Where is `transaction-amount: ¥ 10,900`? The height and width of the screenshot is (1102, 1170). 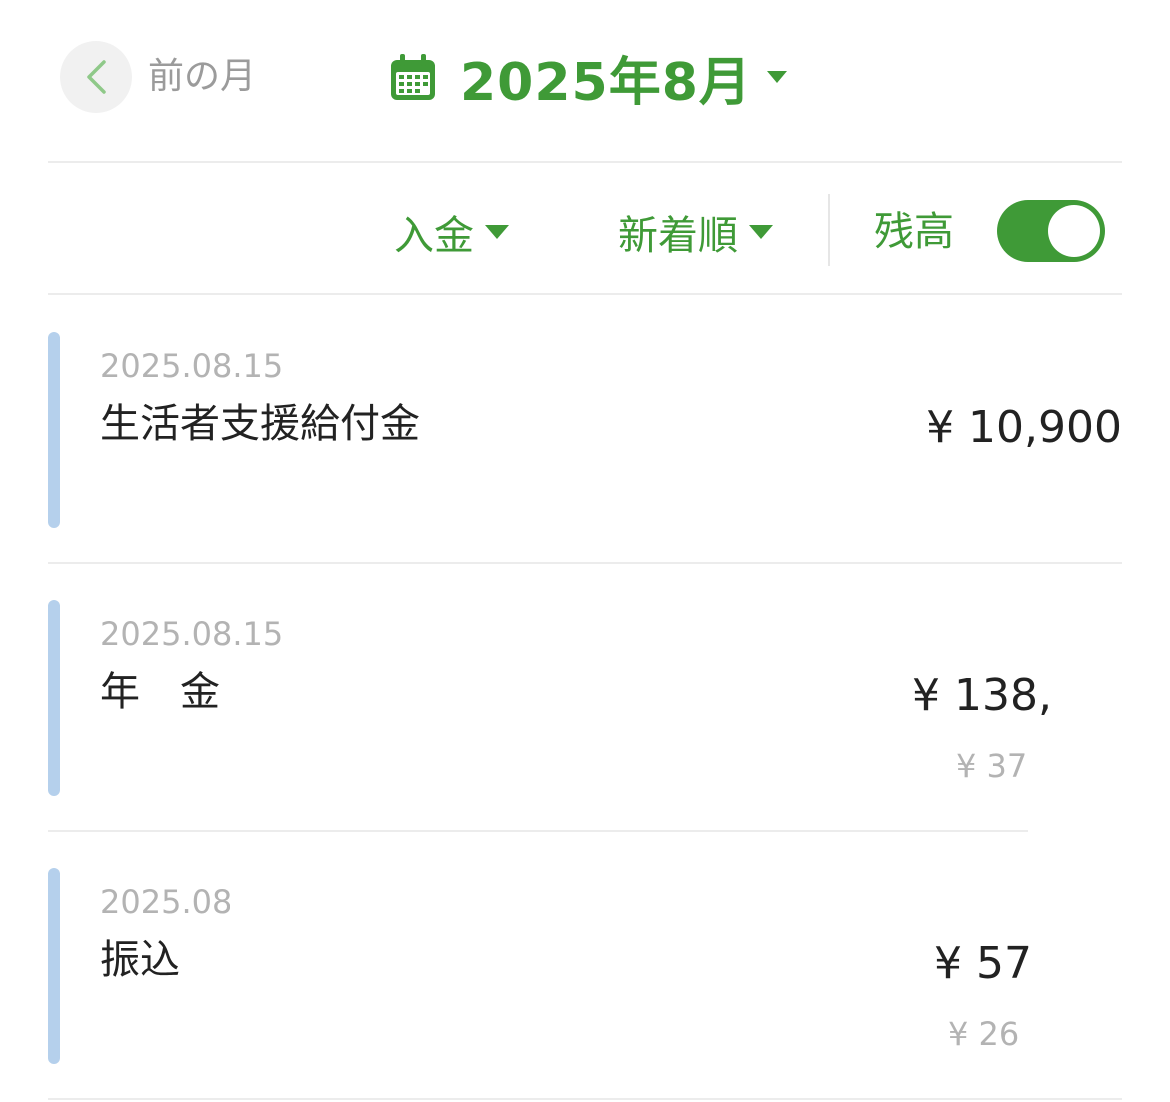 transaction-amount: ¥ 10,900 is located at coordinates (1024, 427).